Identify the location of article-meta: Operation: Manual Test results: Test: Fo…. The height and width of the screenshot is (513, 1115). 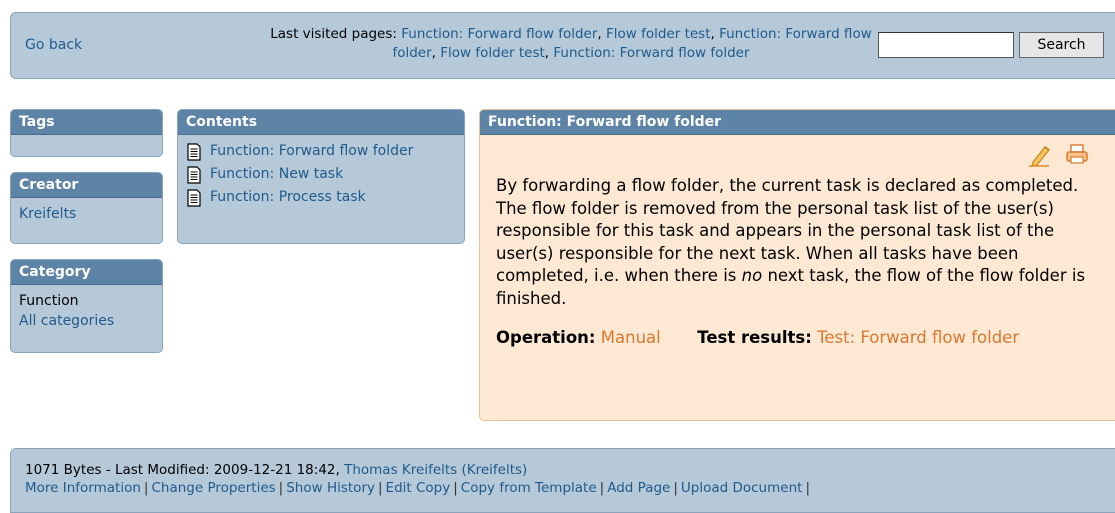
(789, 337).